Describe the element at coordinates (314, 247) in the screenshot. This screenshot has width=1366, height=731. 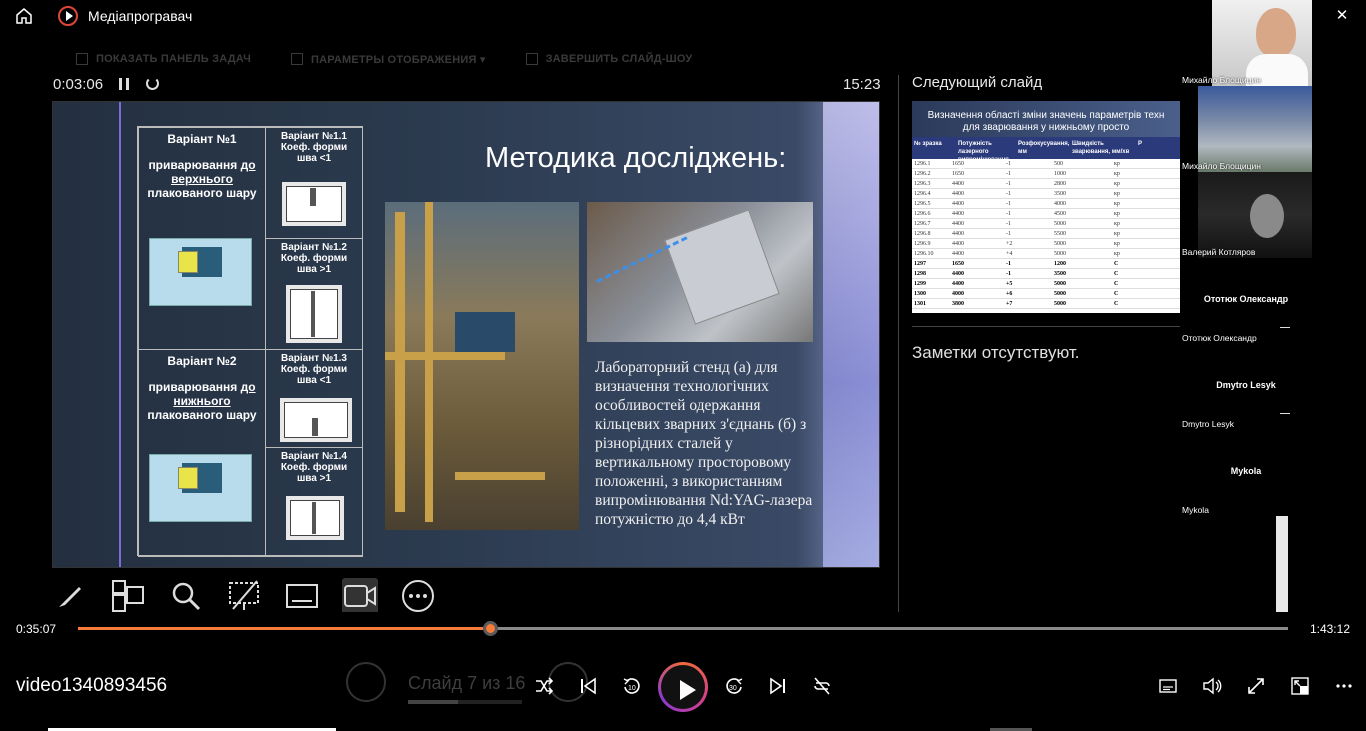
I see `variant-1-2-title: Варіант №1.2` at that location.